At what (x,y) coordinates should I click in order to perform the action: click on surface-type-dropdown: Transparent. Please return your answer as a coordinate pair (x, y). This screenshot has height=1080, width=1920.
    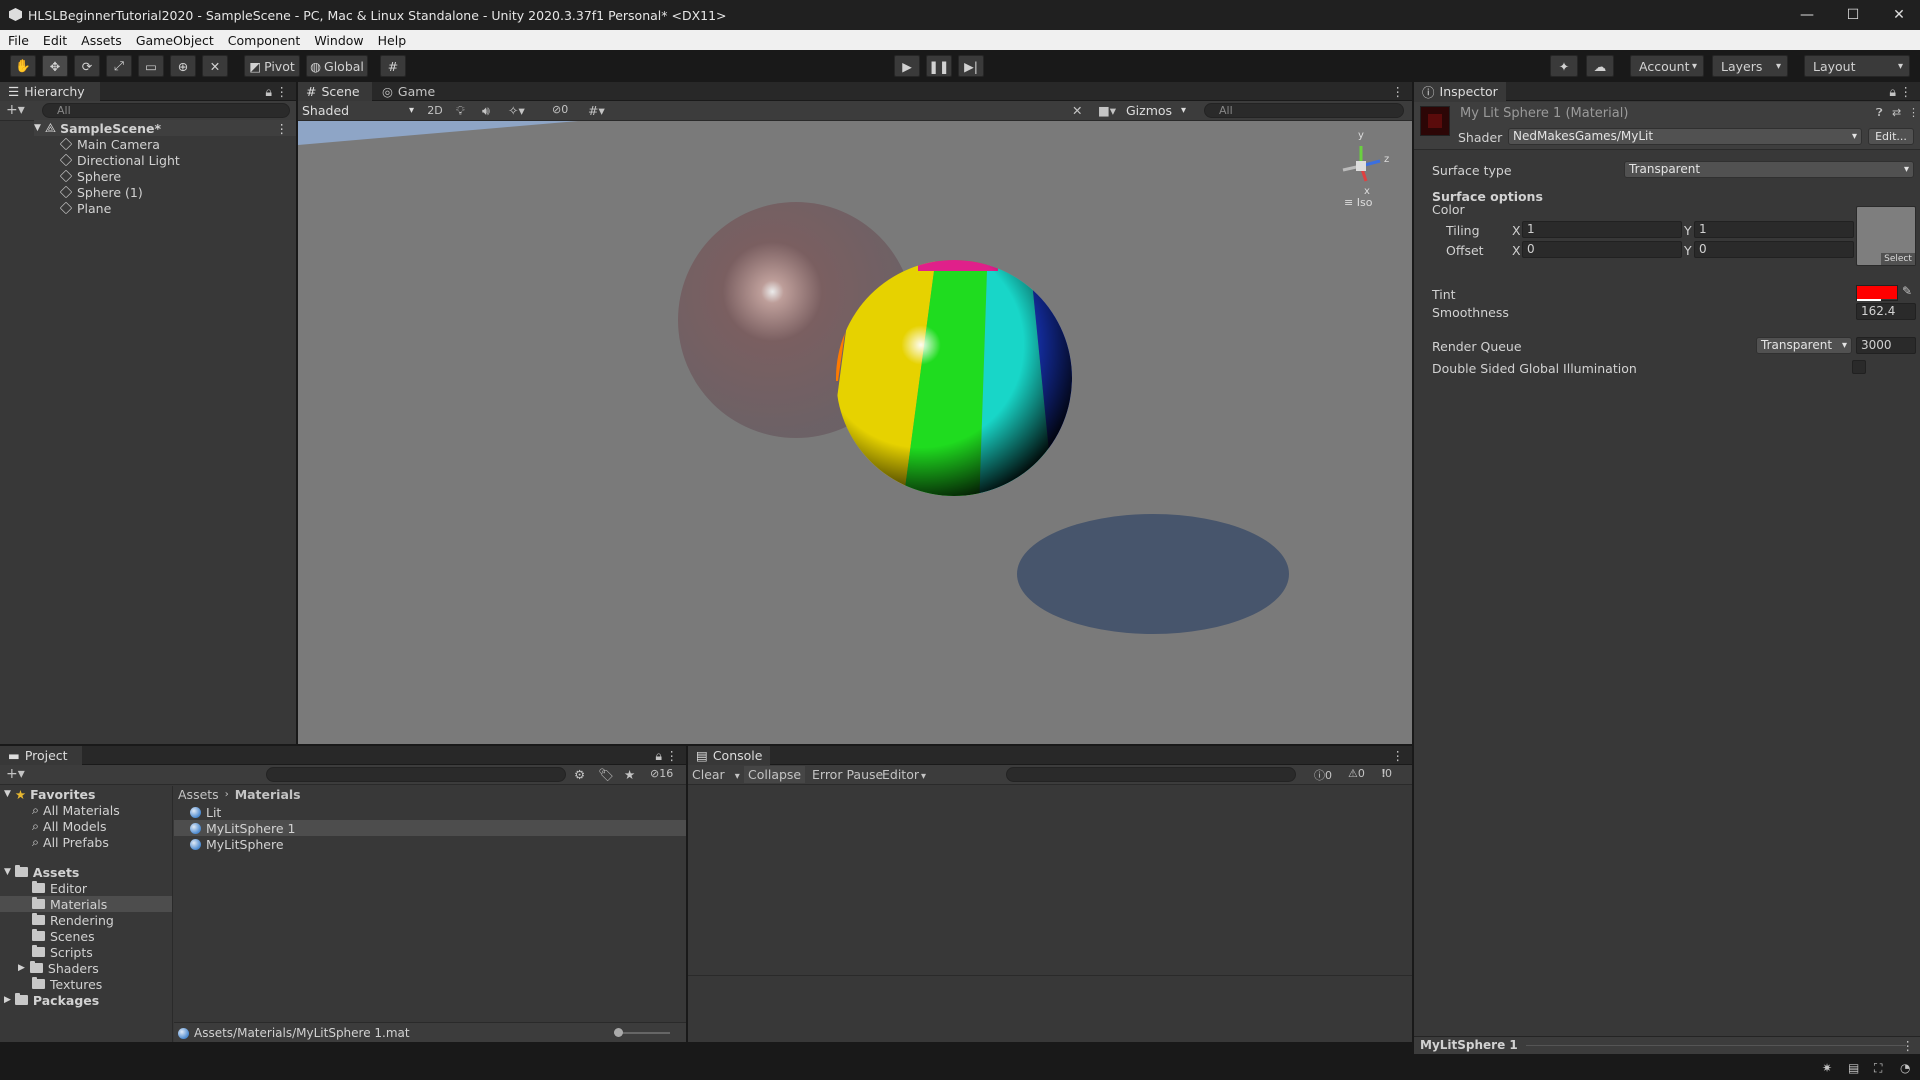
    Looking at the image, I should click on (1769, 169).